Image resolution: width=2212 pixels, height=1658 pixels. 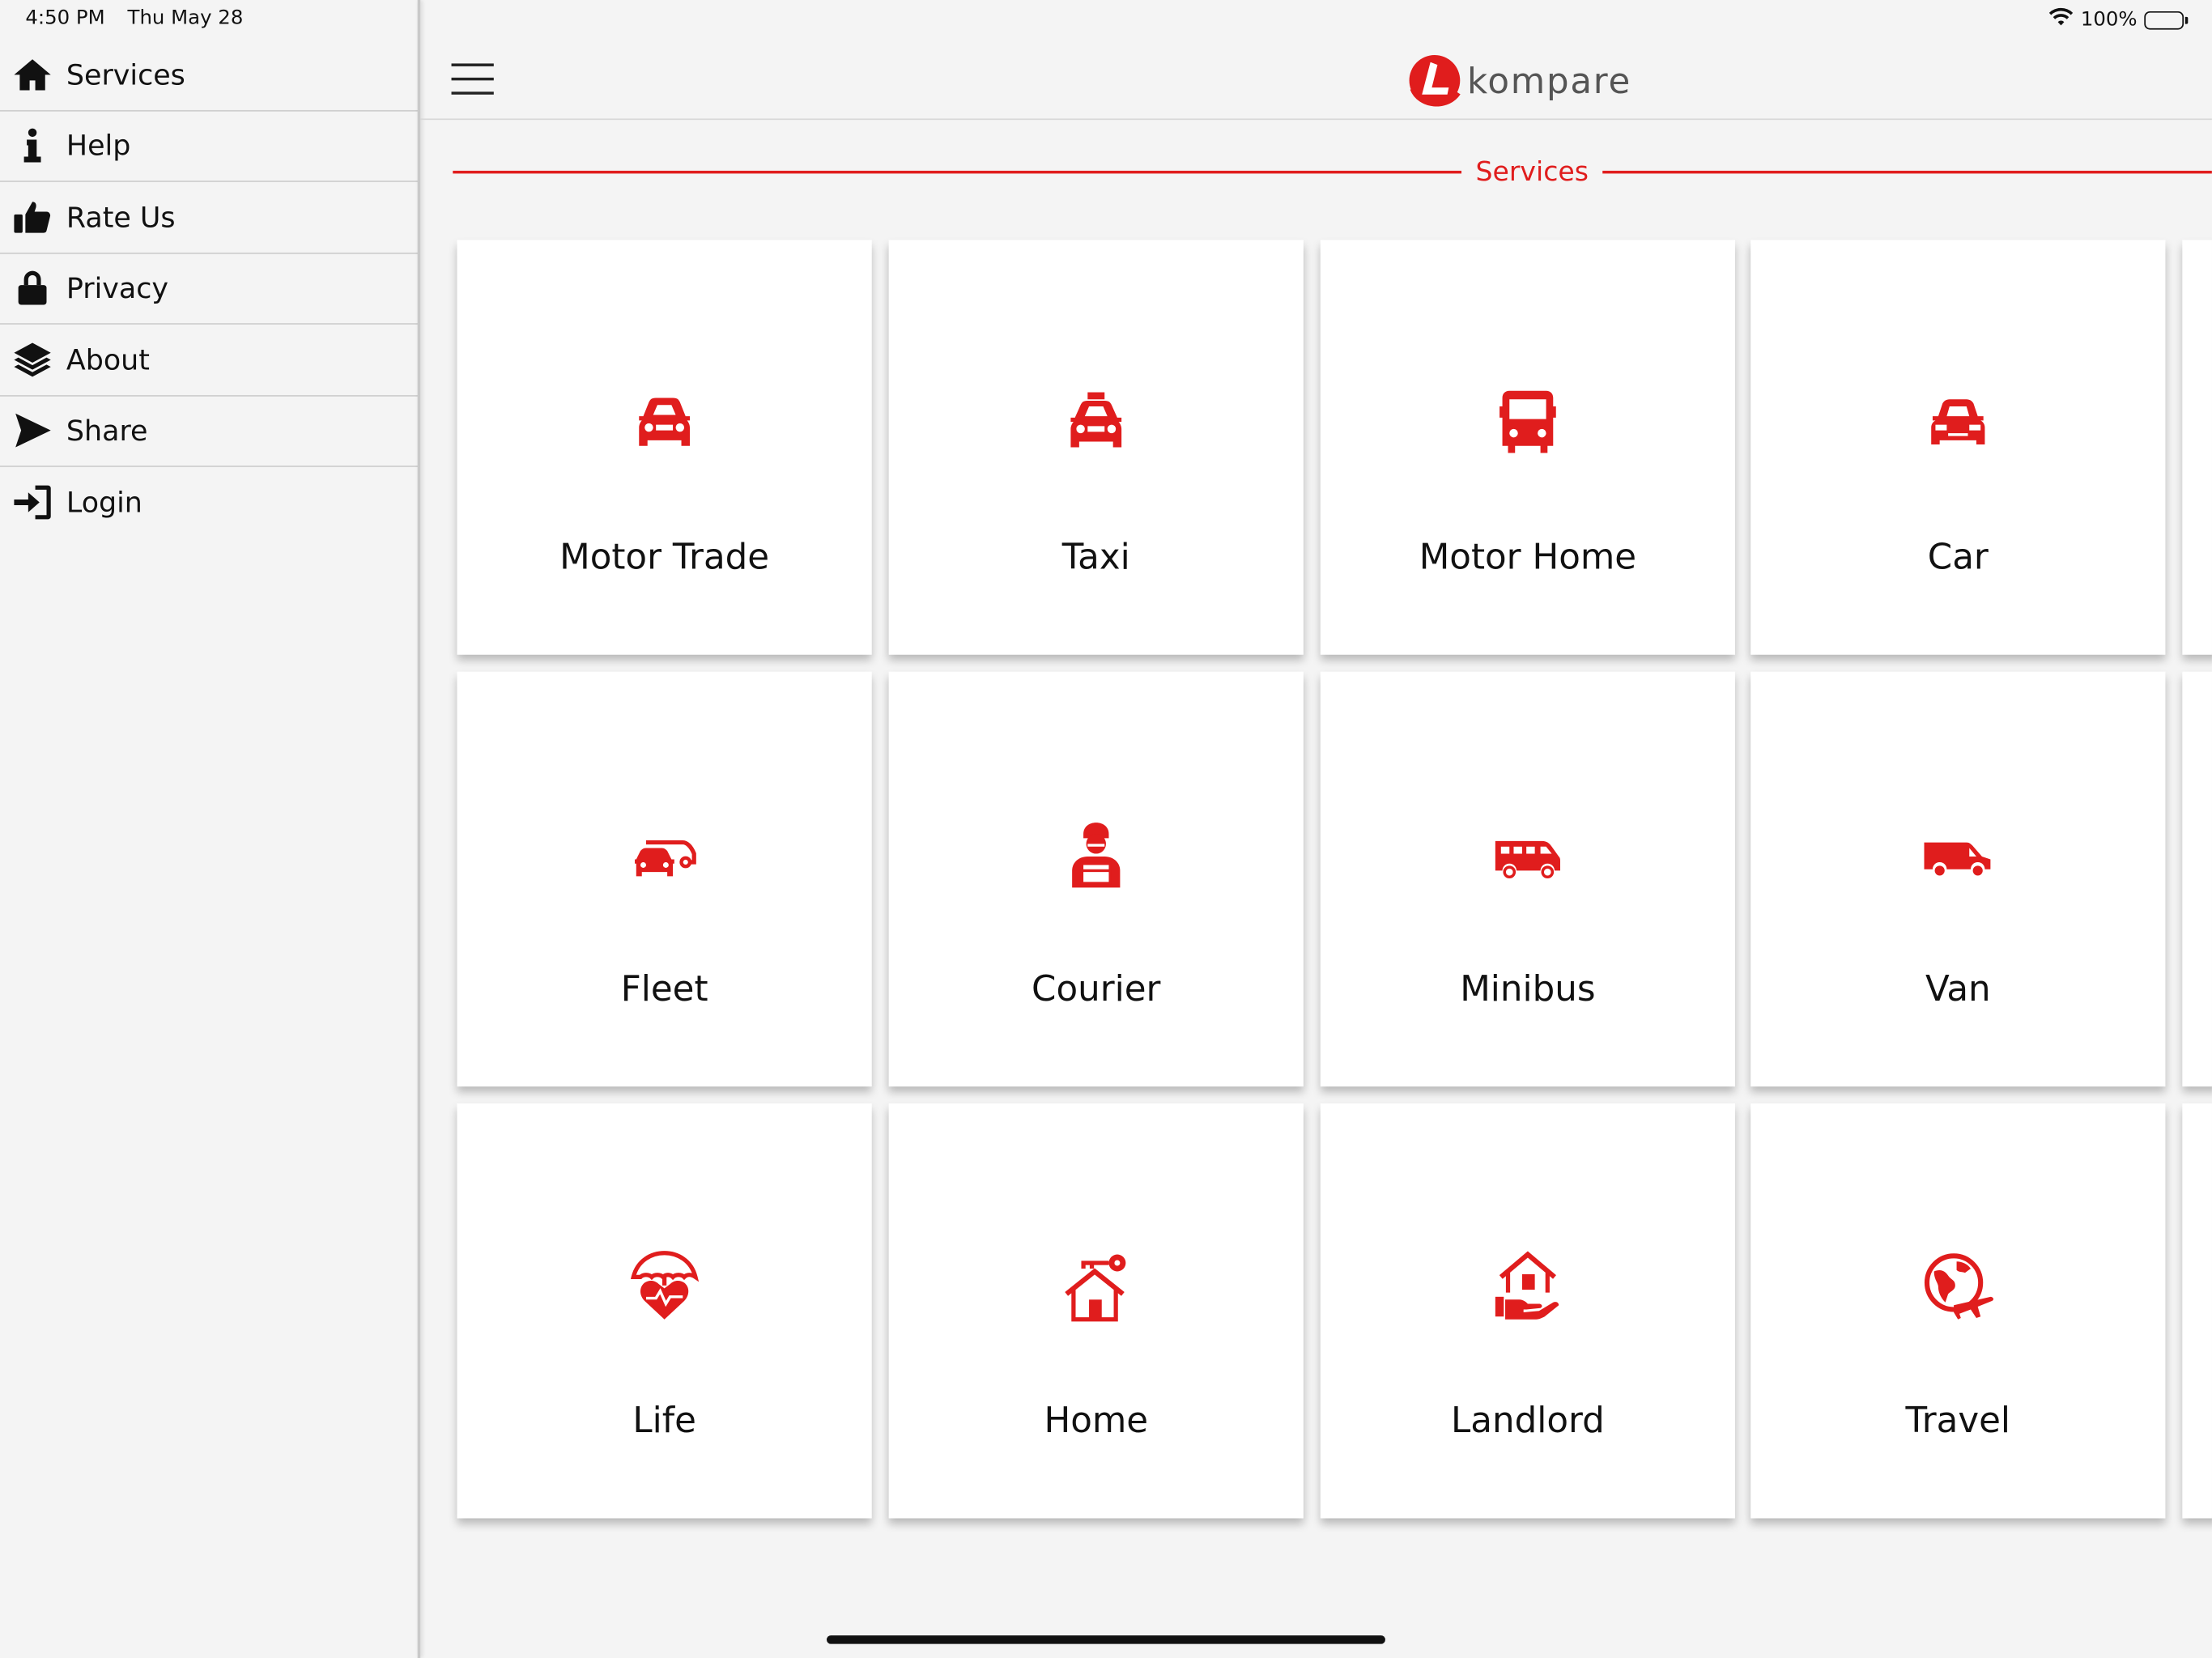 I want to click on service-label: Travel, so click(x=1958, y=1420).